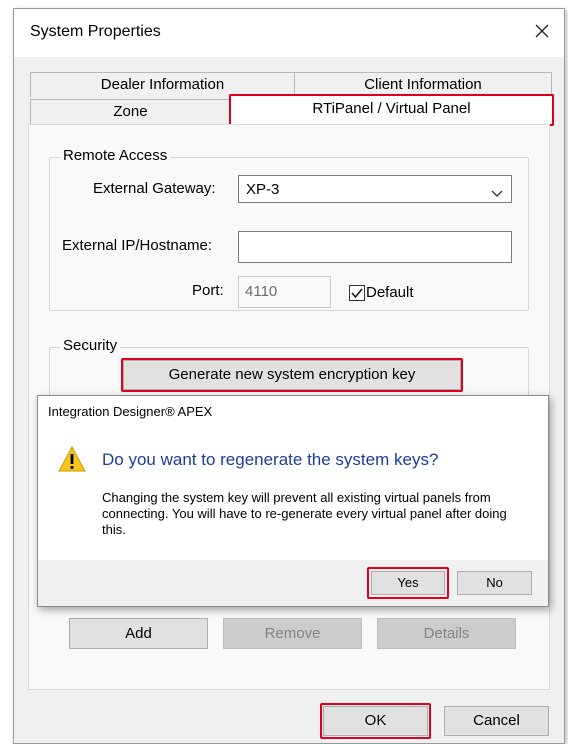 This screenshot has width=568, height=744. Describe the element at coordinates (138, 633) in the screenshot. I see `add-button: Add` at that location.